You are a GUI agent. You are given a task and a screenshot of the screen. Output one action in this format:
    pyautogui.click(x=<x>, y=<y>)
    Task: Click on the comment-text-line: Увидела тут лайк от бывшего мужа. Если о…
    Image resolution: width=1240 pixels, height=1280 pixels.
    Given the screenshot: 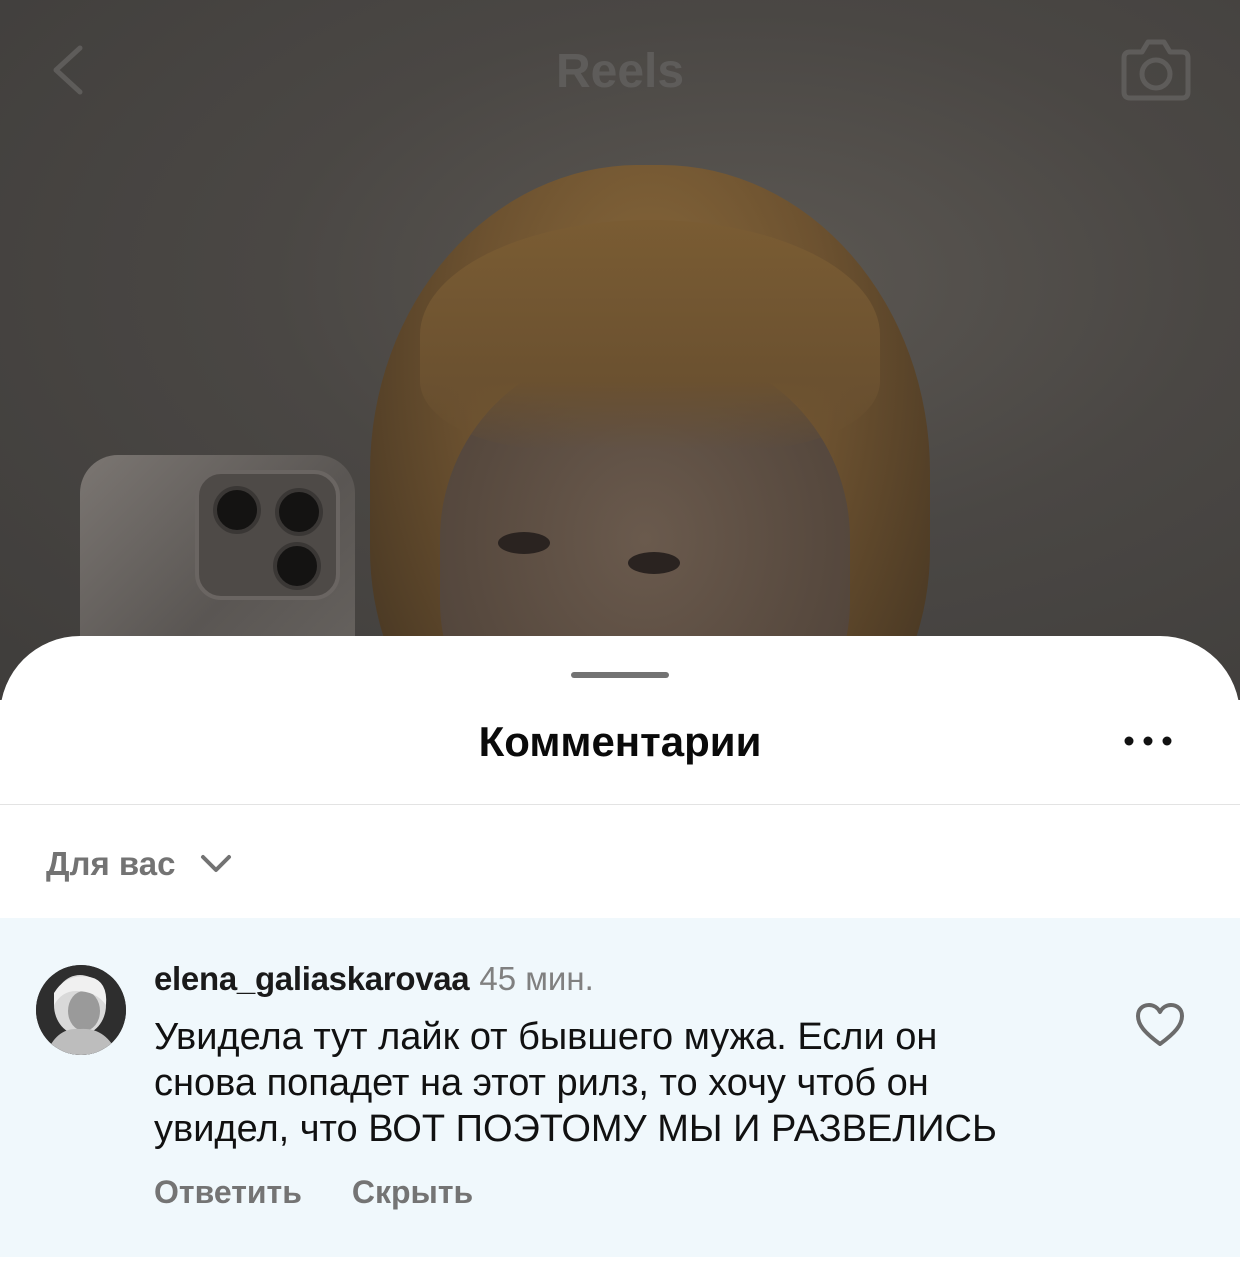 What is the action you would take?
    pyautogui.click(x=546, y=1037)
    